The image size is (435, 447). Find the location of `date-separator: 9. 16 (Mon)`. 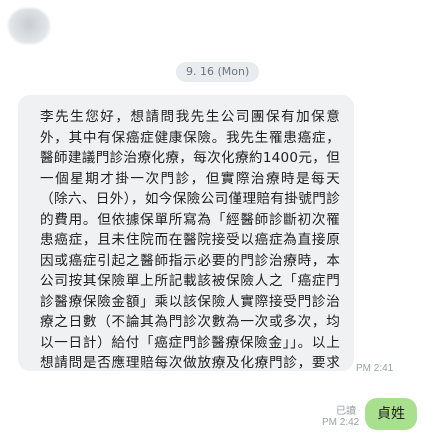

date-separator: 9. 16 (Mon) is located at coordinates (218, 72).